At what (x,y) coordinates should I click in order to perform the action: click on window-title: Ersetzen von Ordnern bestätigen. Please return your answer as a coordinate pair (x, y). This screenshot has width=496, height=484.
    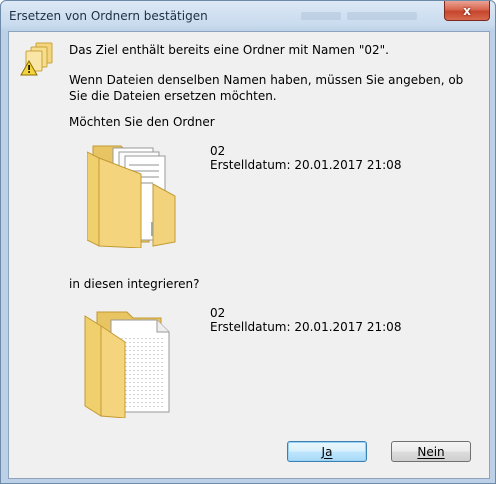
    Looking at the image, I should click on (108, 16).